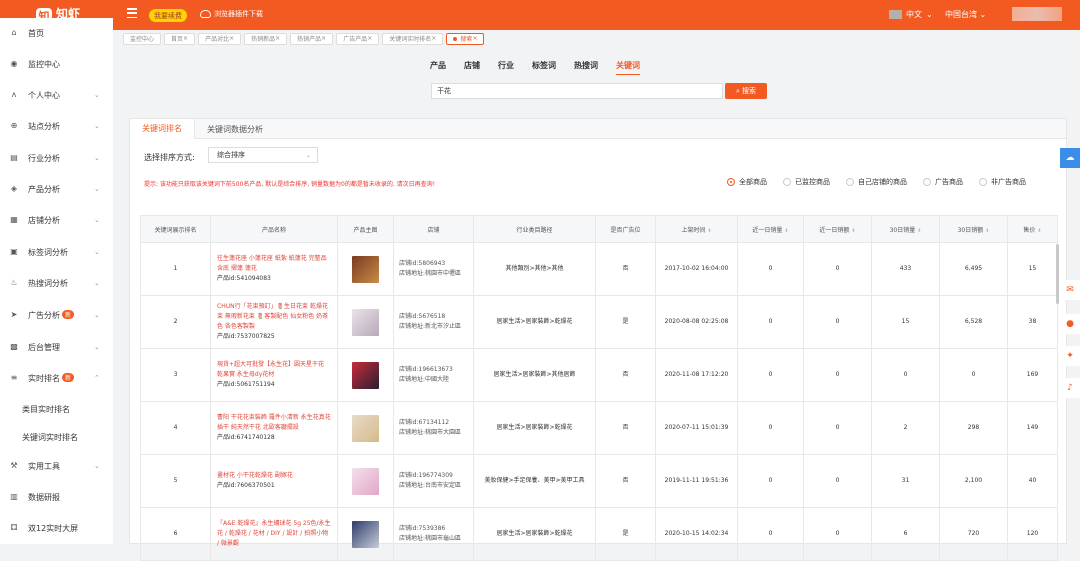 The height and width of the screenshot is (561, 1080). I want to click on tab-category: 产品, so click(438, 67).